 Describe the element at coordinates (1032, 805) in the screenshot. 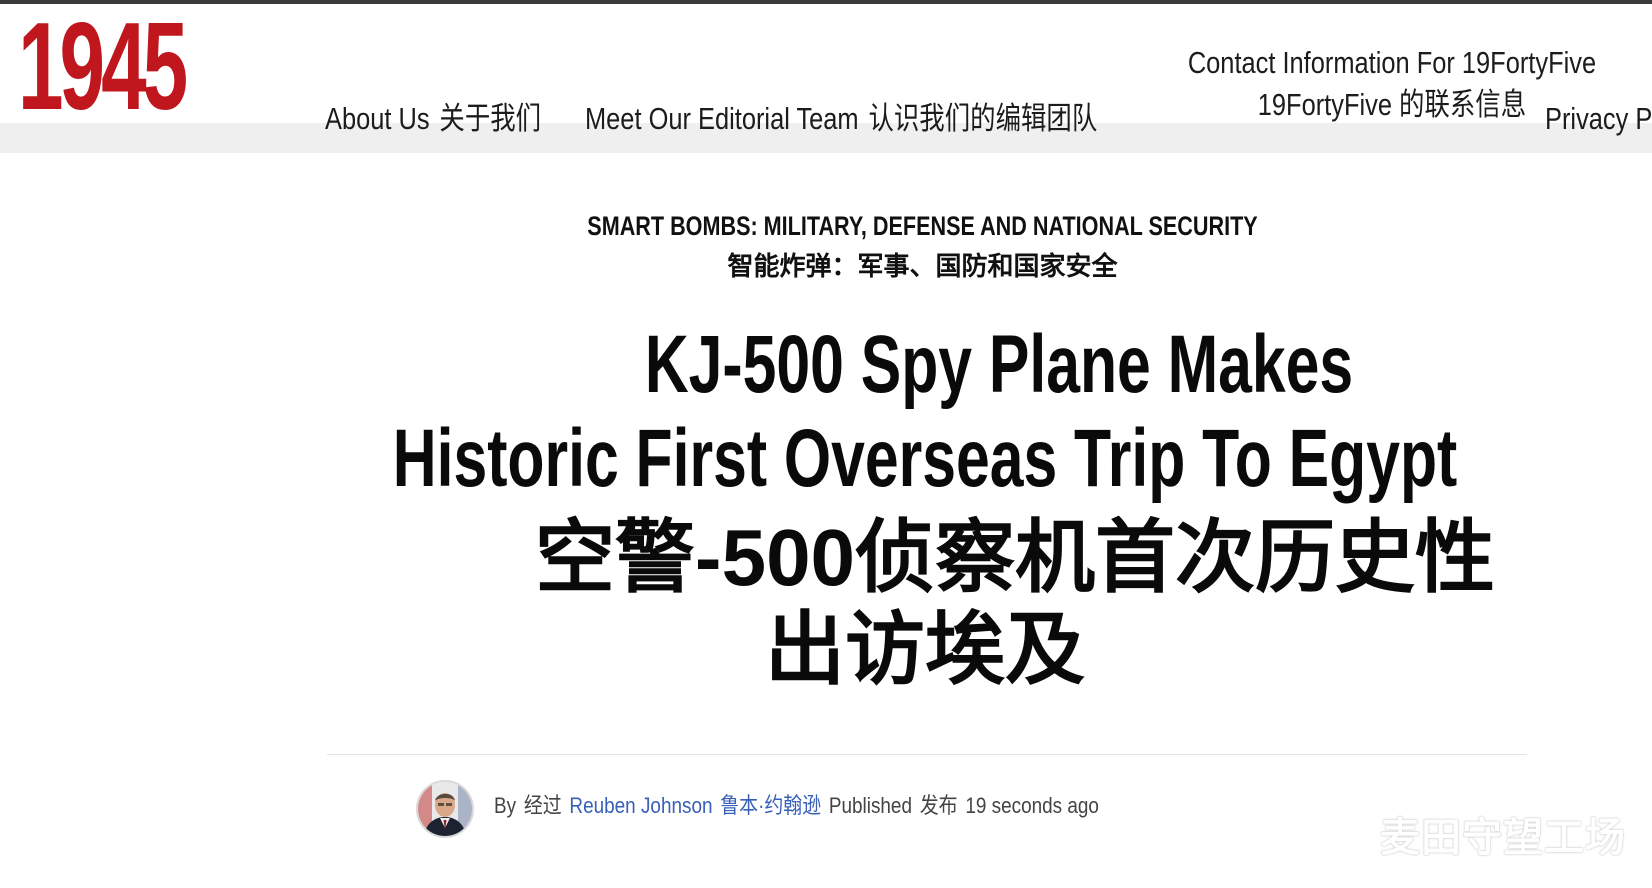

I see `published-time: 19 seconds ago` at that location.